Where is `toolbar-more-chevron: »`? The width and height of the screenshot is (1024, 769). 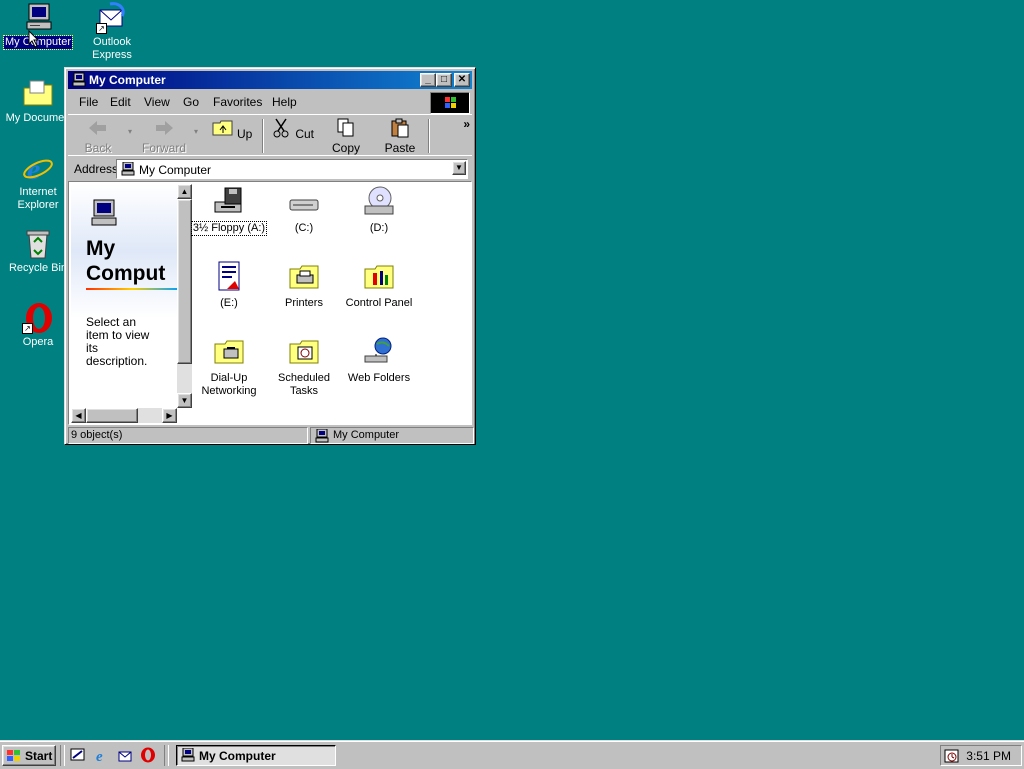
toolbar-more-chevron: » is located at coordinates (466, 124).